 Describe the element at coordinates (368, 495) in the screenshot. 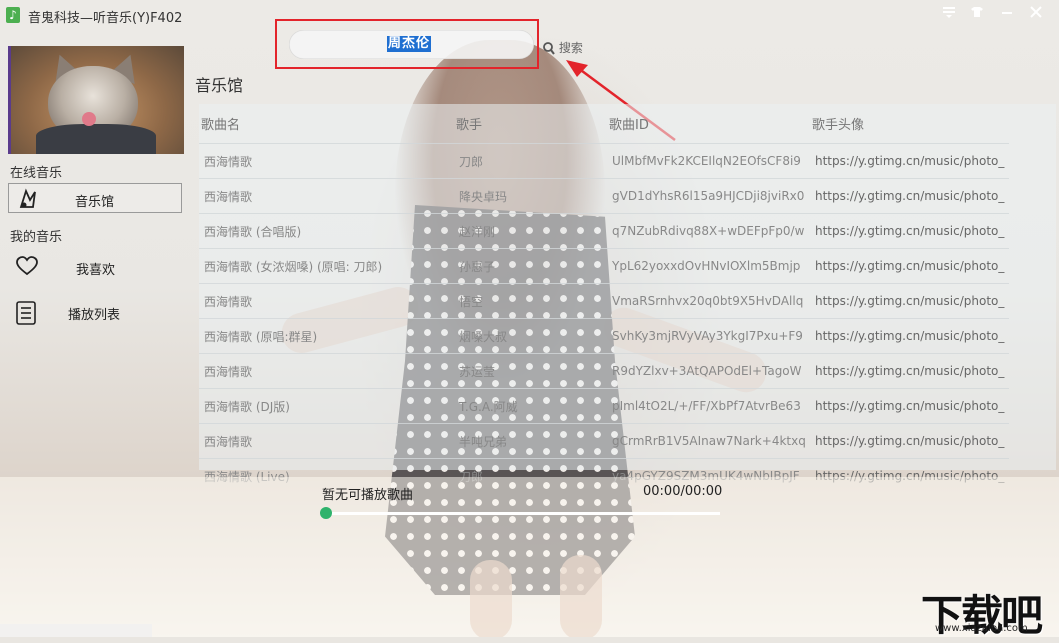

I see `now-playing-text: 暂无可播放歌曲` at that location.